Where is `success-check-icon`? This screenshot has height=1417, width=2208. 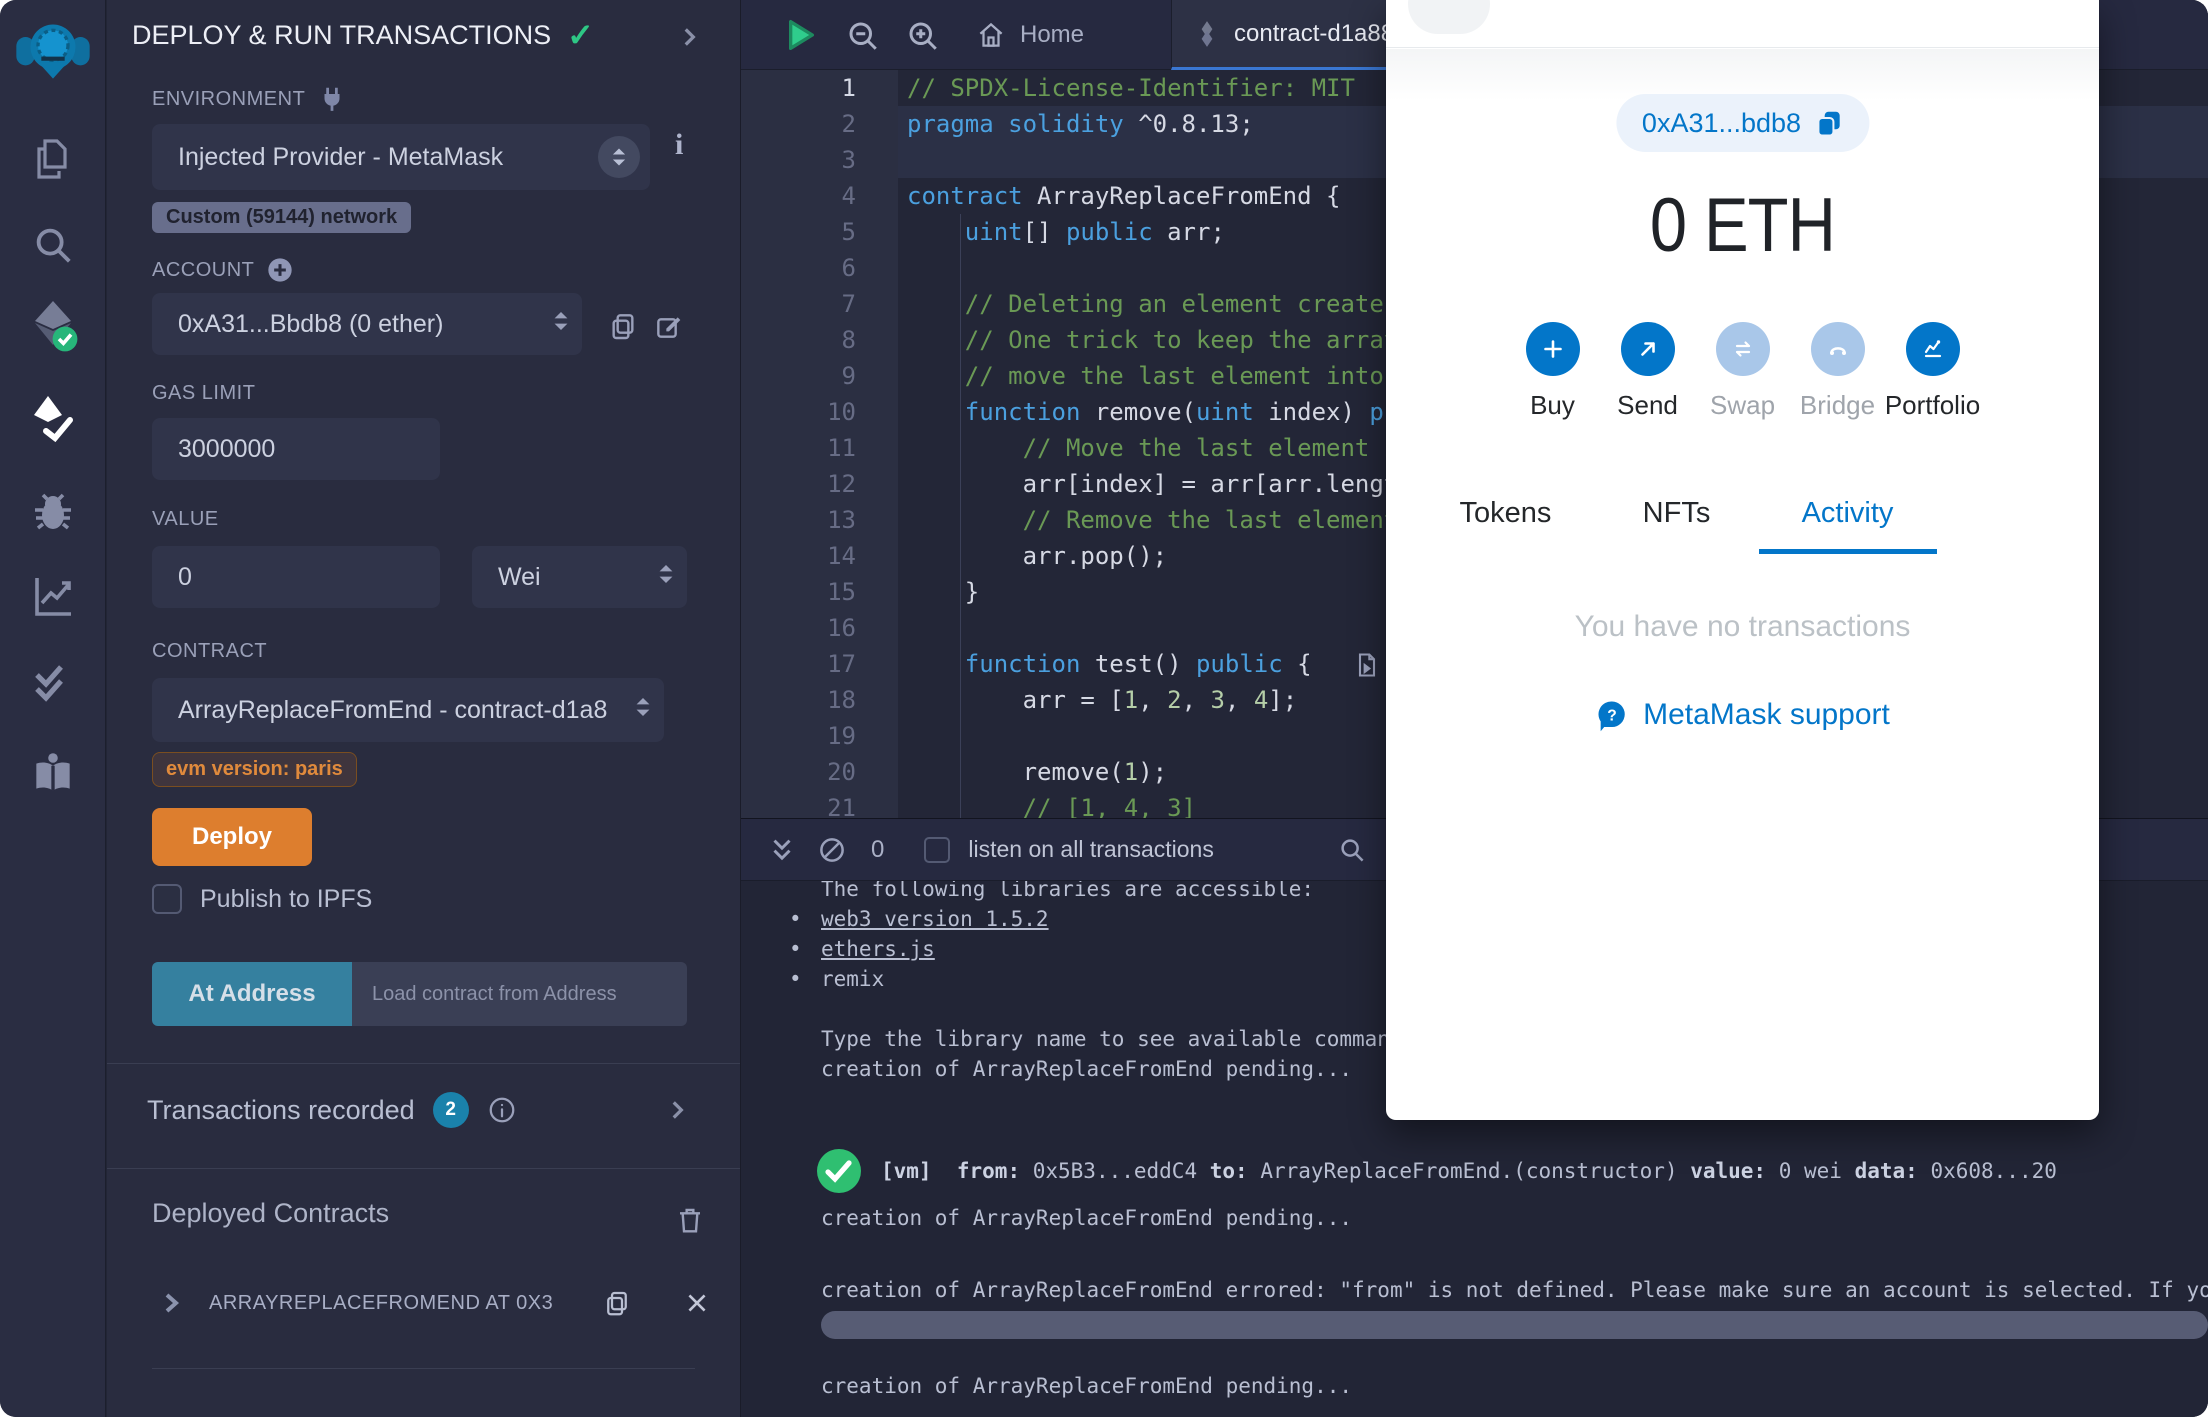 success-check-icon is located at coordinates (839, 1171).